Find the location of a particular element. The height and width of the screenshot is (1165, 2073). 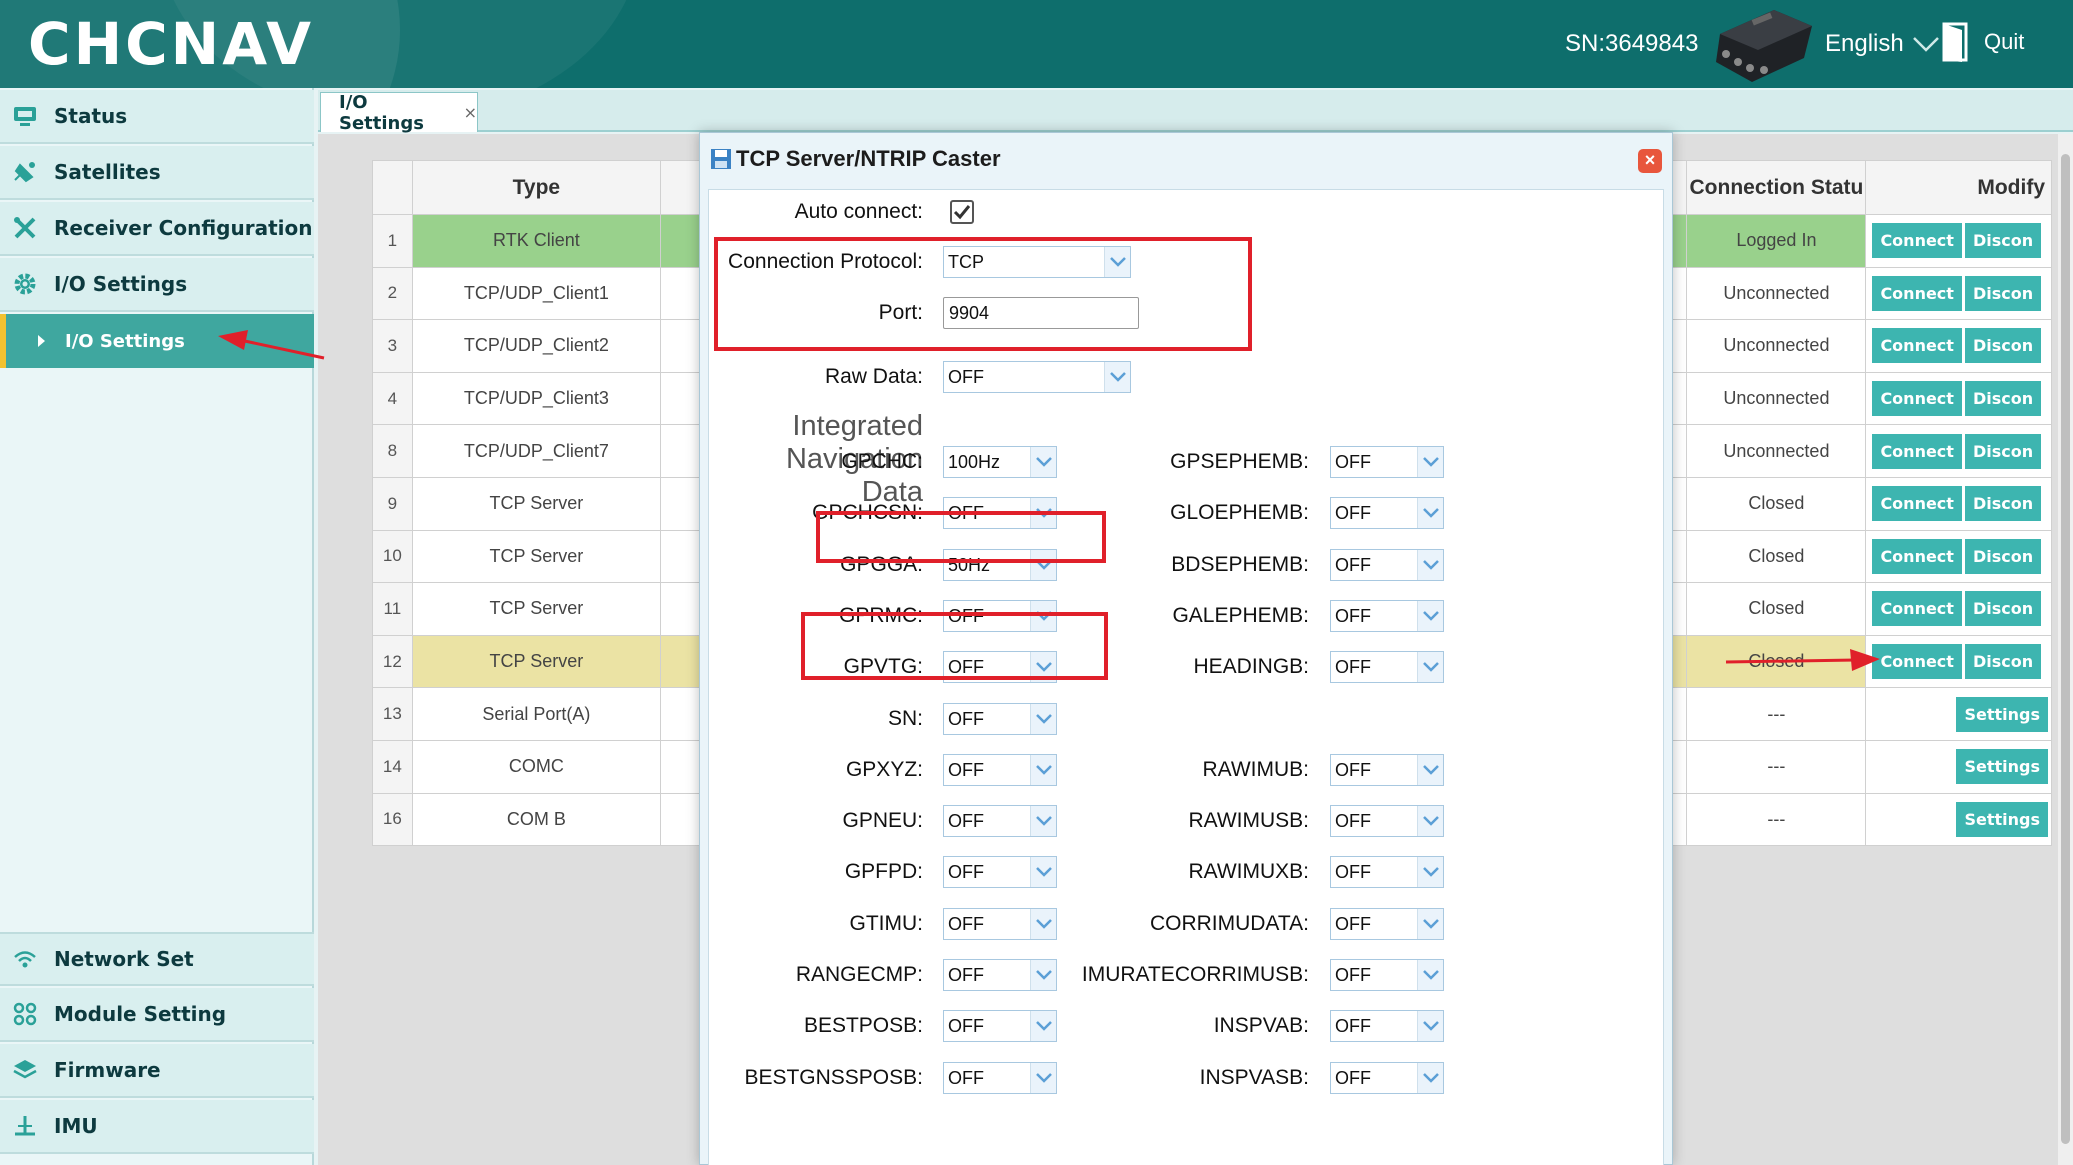

gpchc-value: 100Hz is located at coordinates (974, 462).